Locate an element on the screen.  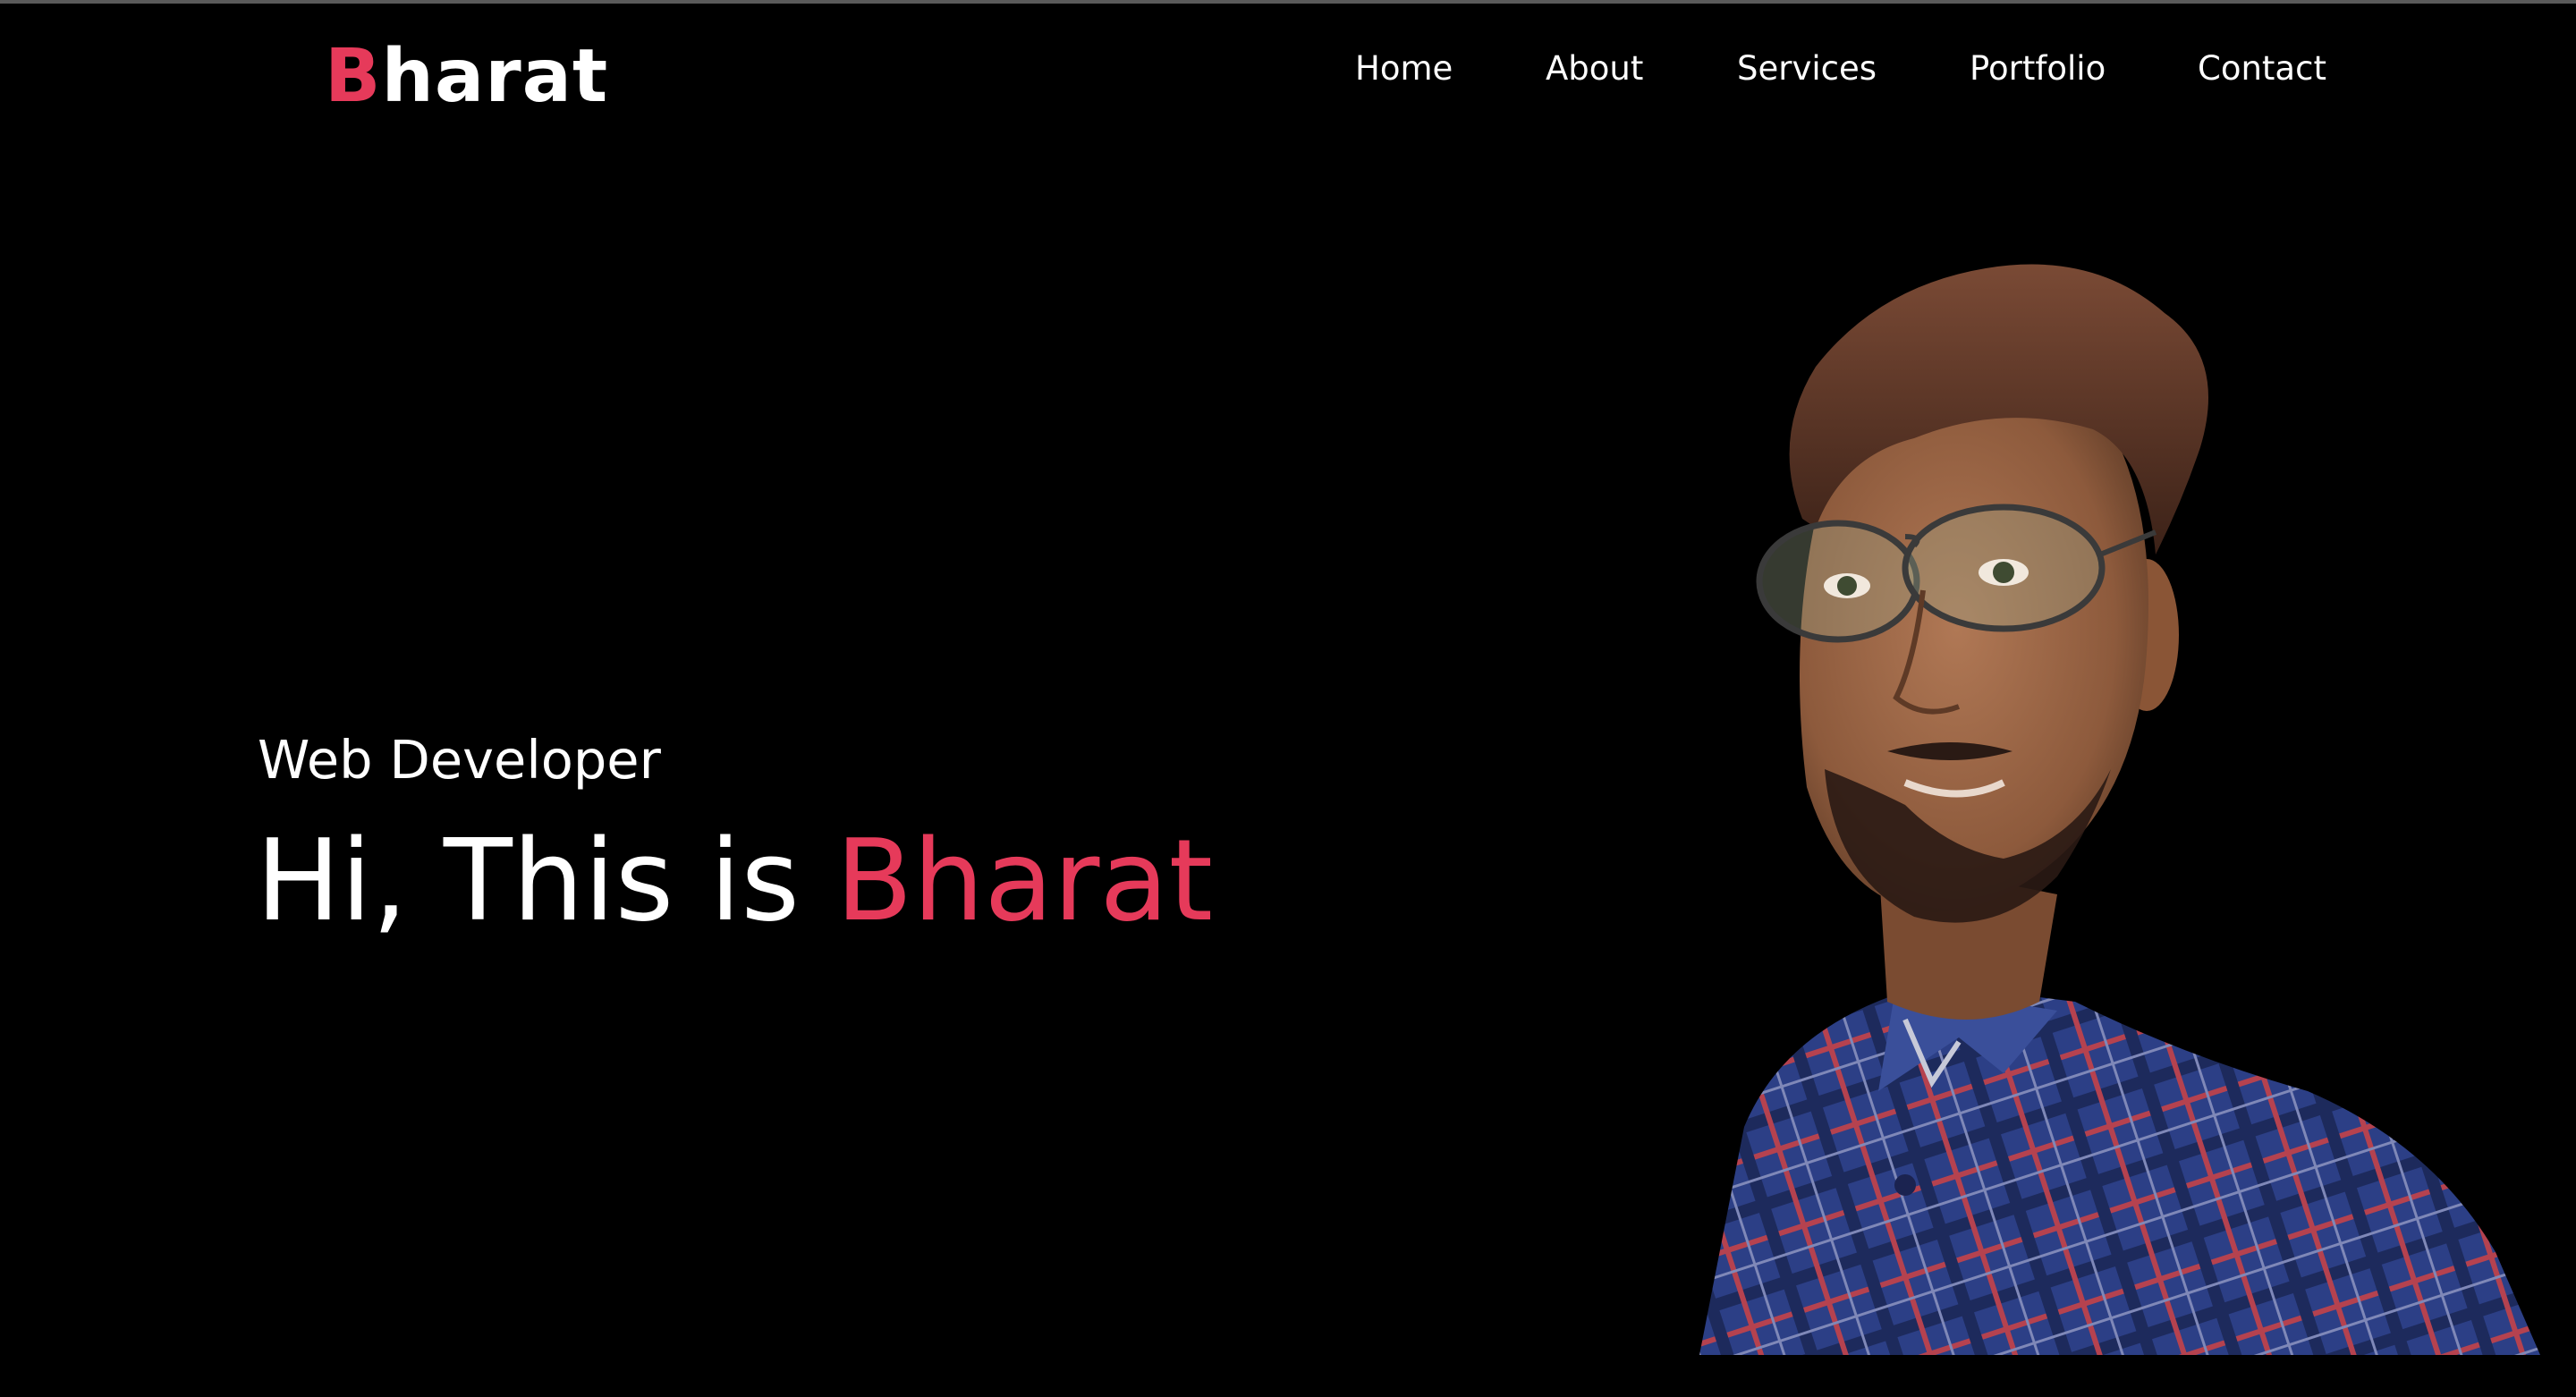
window-top-border is located at coordinates (1288, 2).